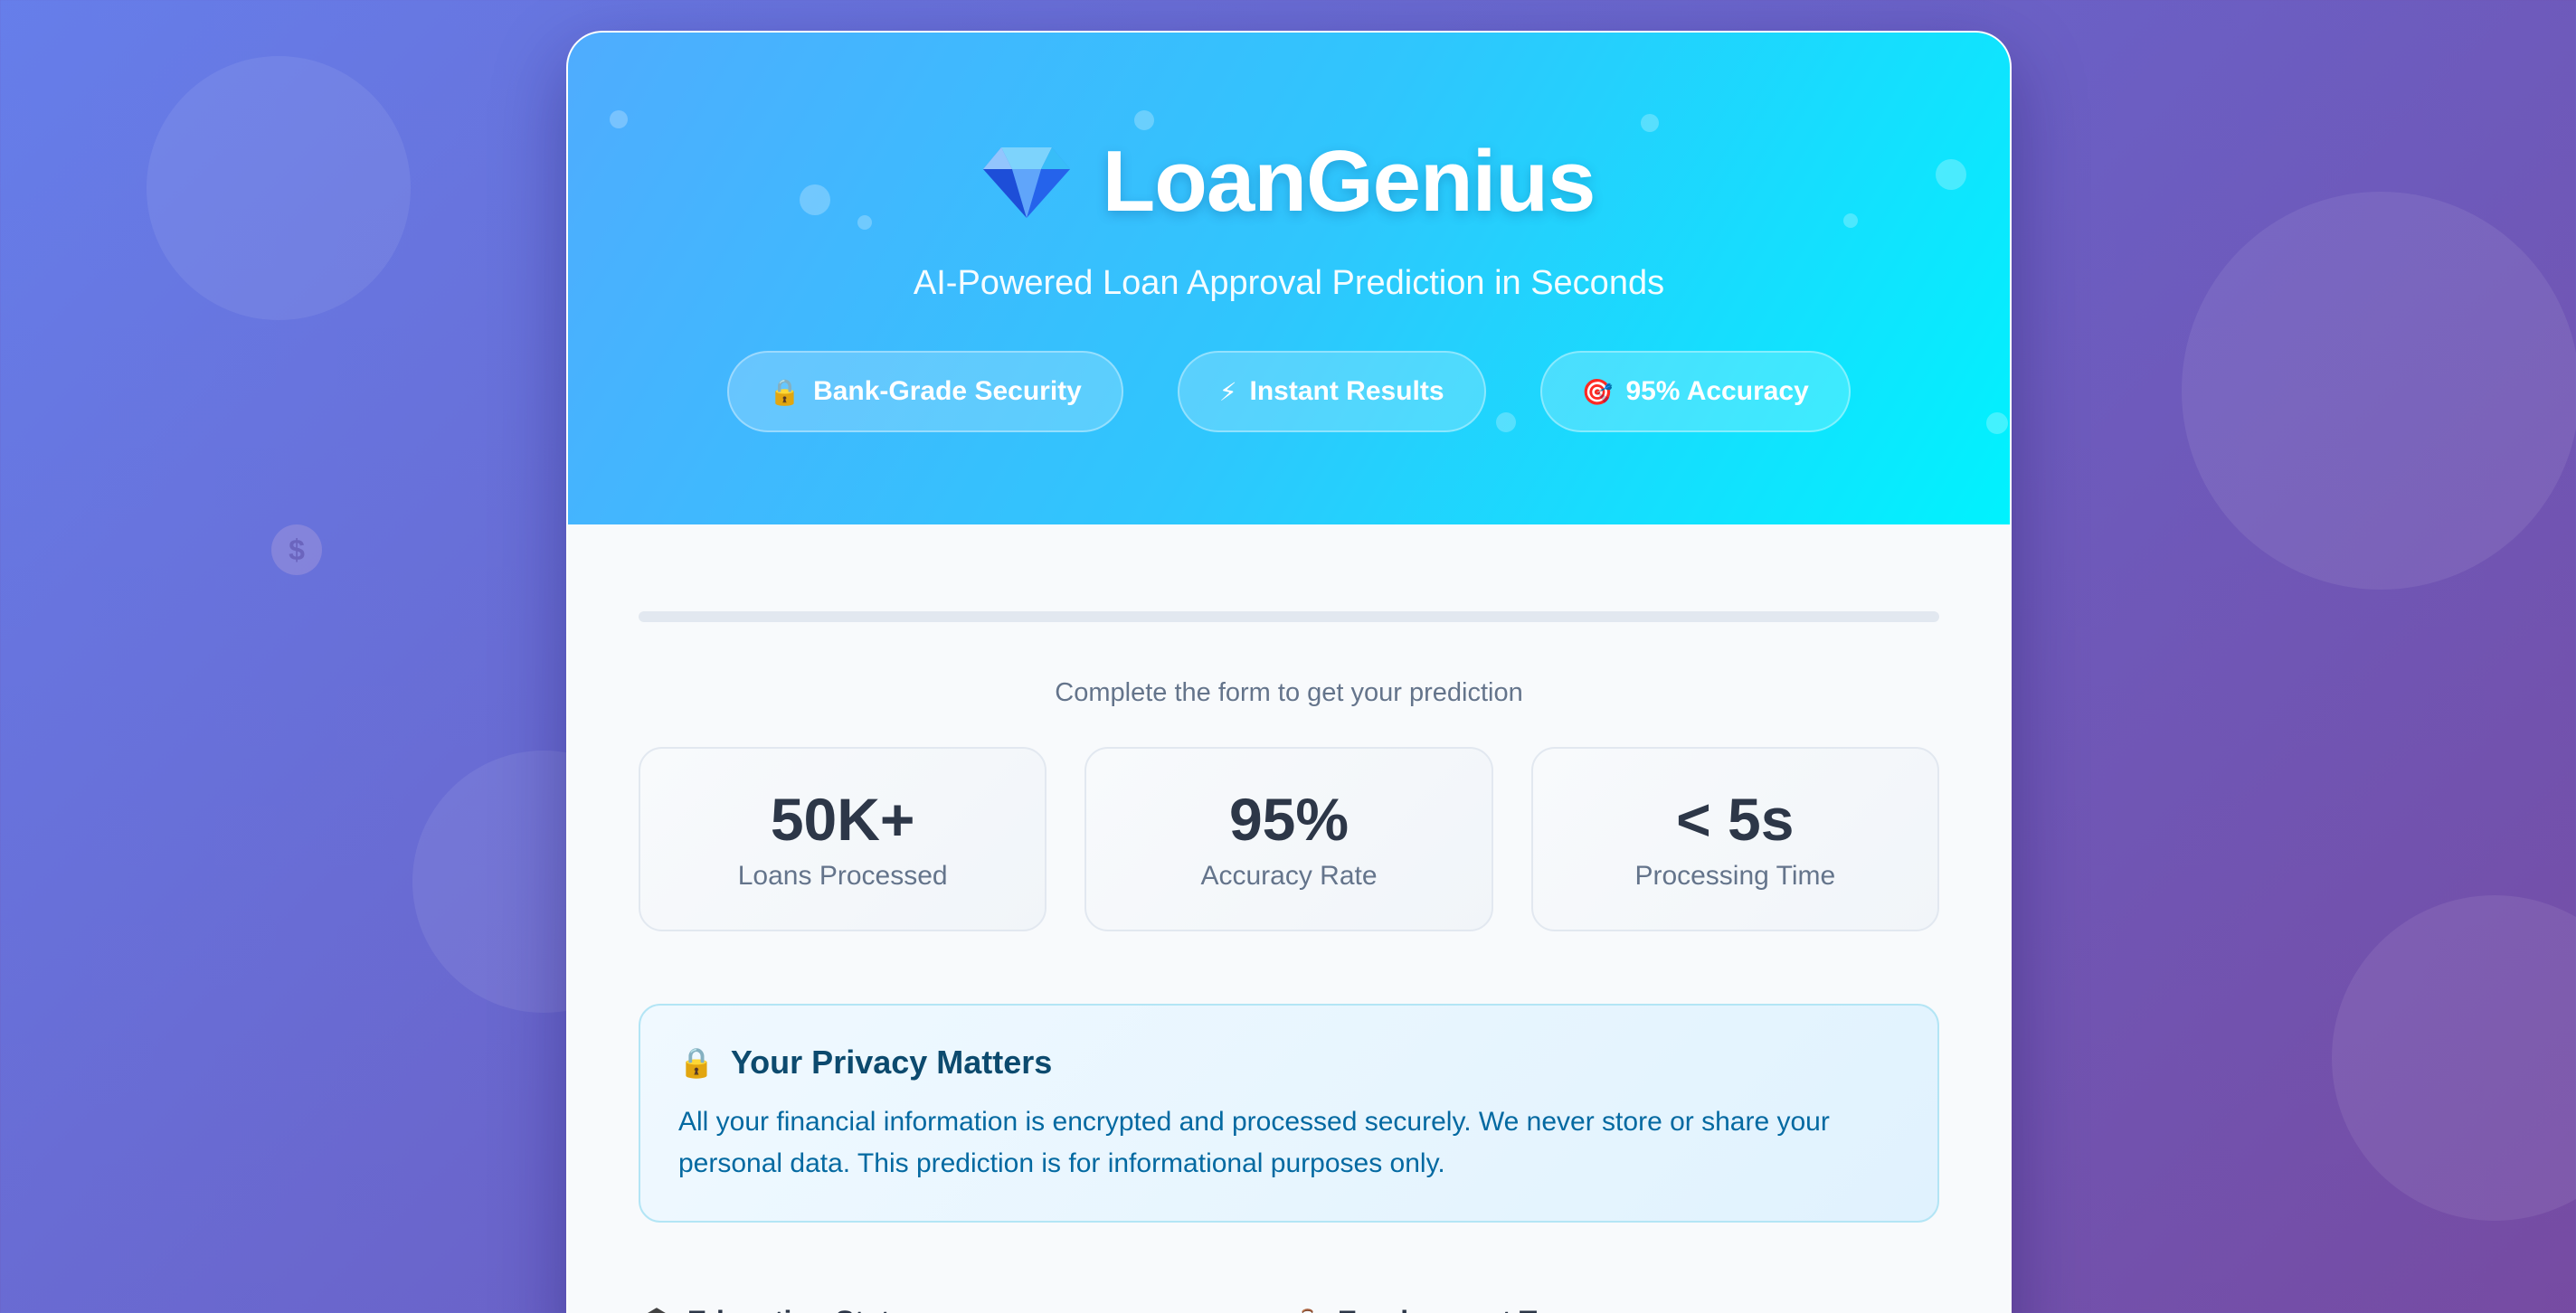 This screenshot has width=2576, height=1313. What do you see at coordinates (657, 1308) in the screenshot?
I see `graduation-cap-icon: 🎓` at bounding box center [657, 1308].